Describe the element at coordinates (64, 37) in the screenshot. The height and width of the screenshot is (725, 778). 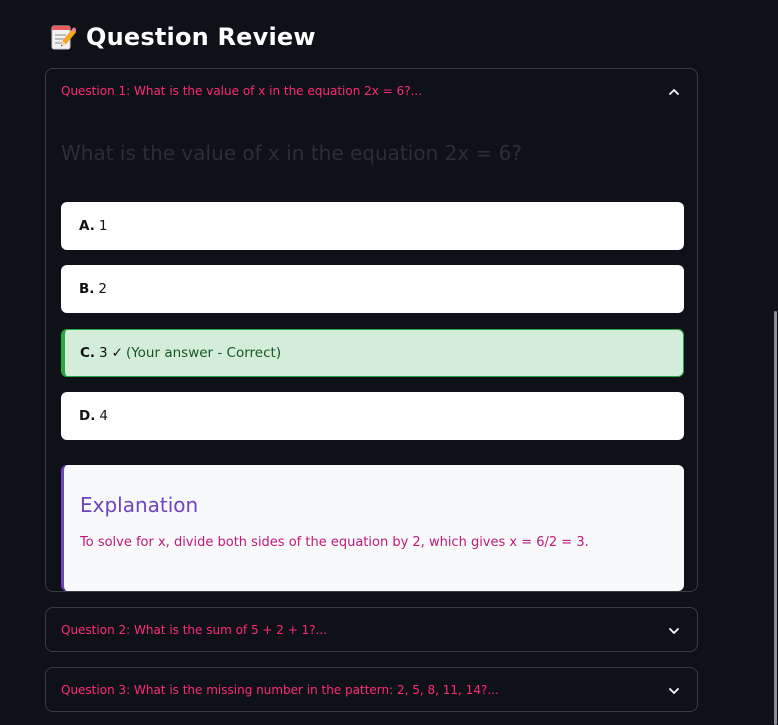
I see `memo-icon` at that location.